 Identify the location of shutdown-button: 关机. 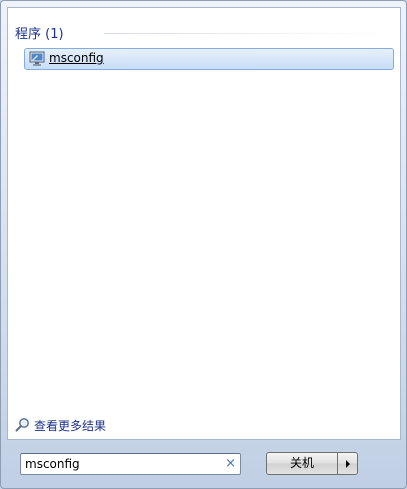
(301, 463).